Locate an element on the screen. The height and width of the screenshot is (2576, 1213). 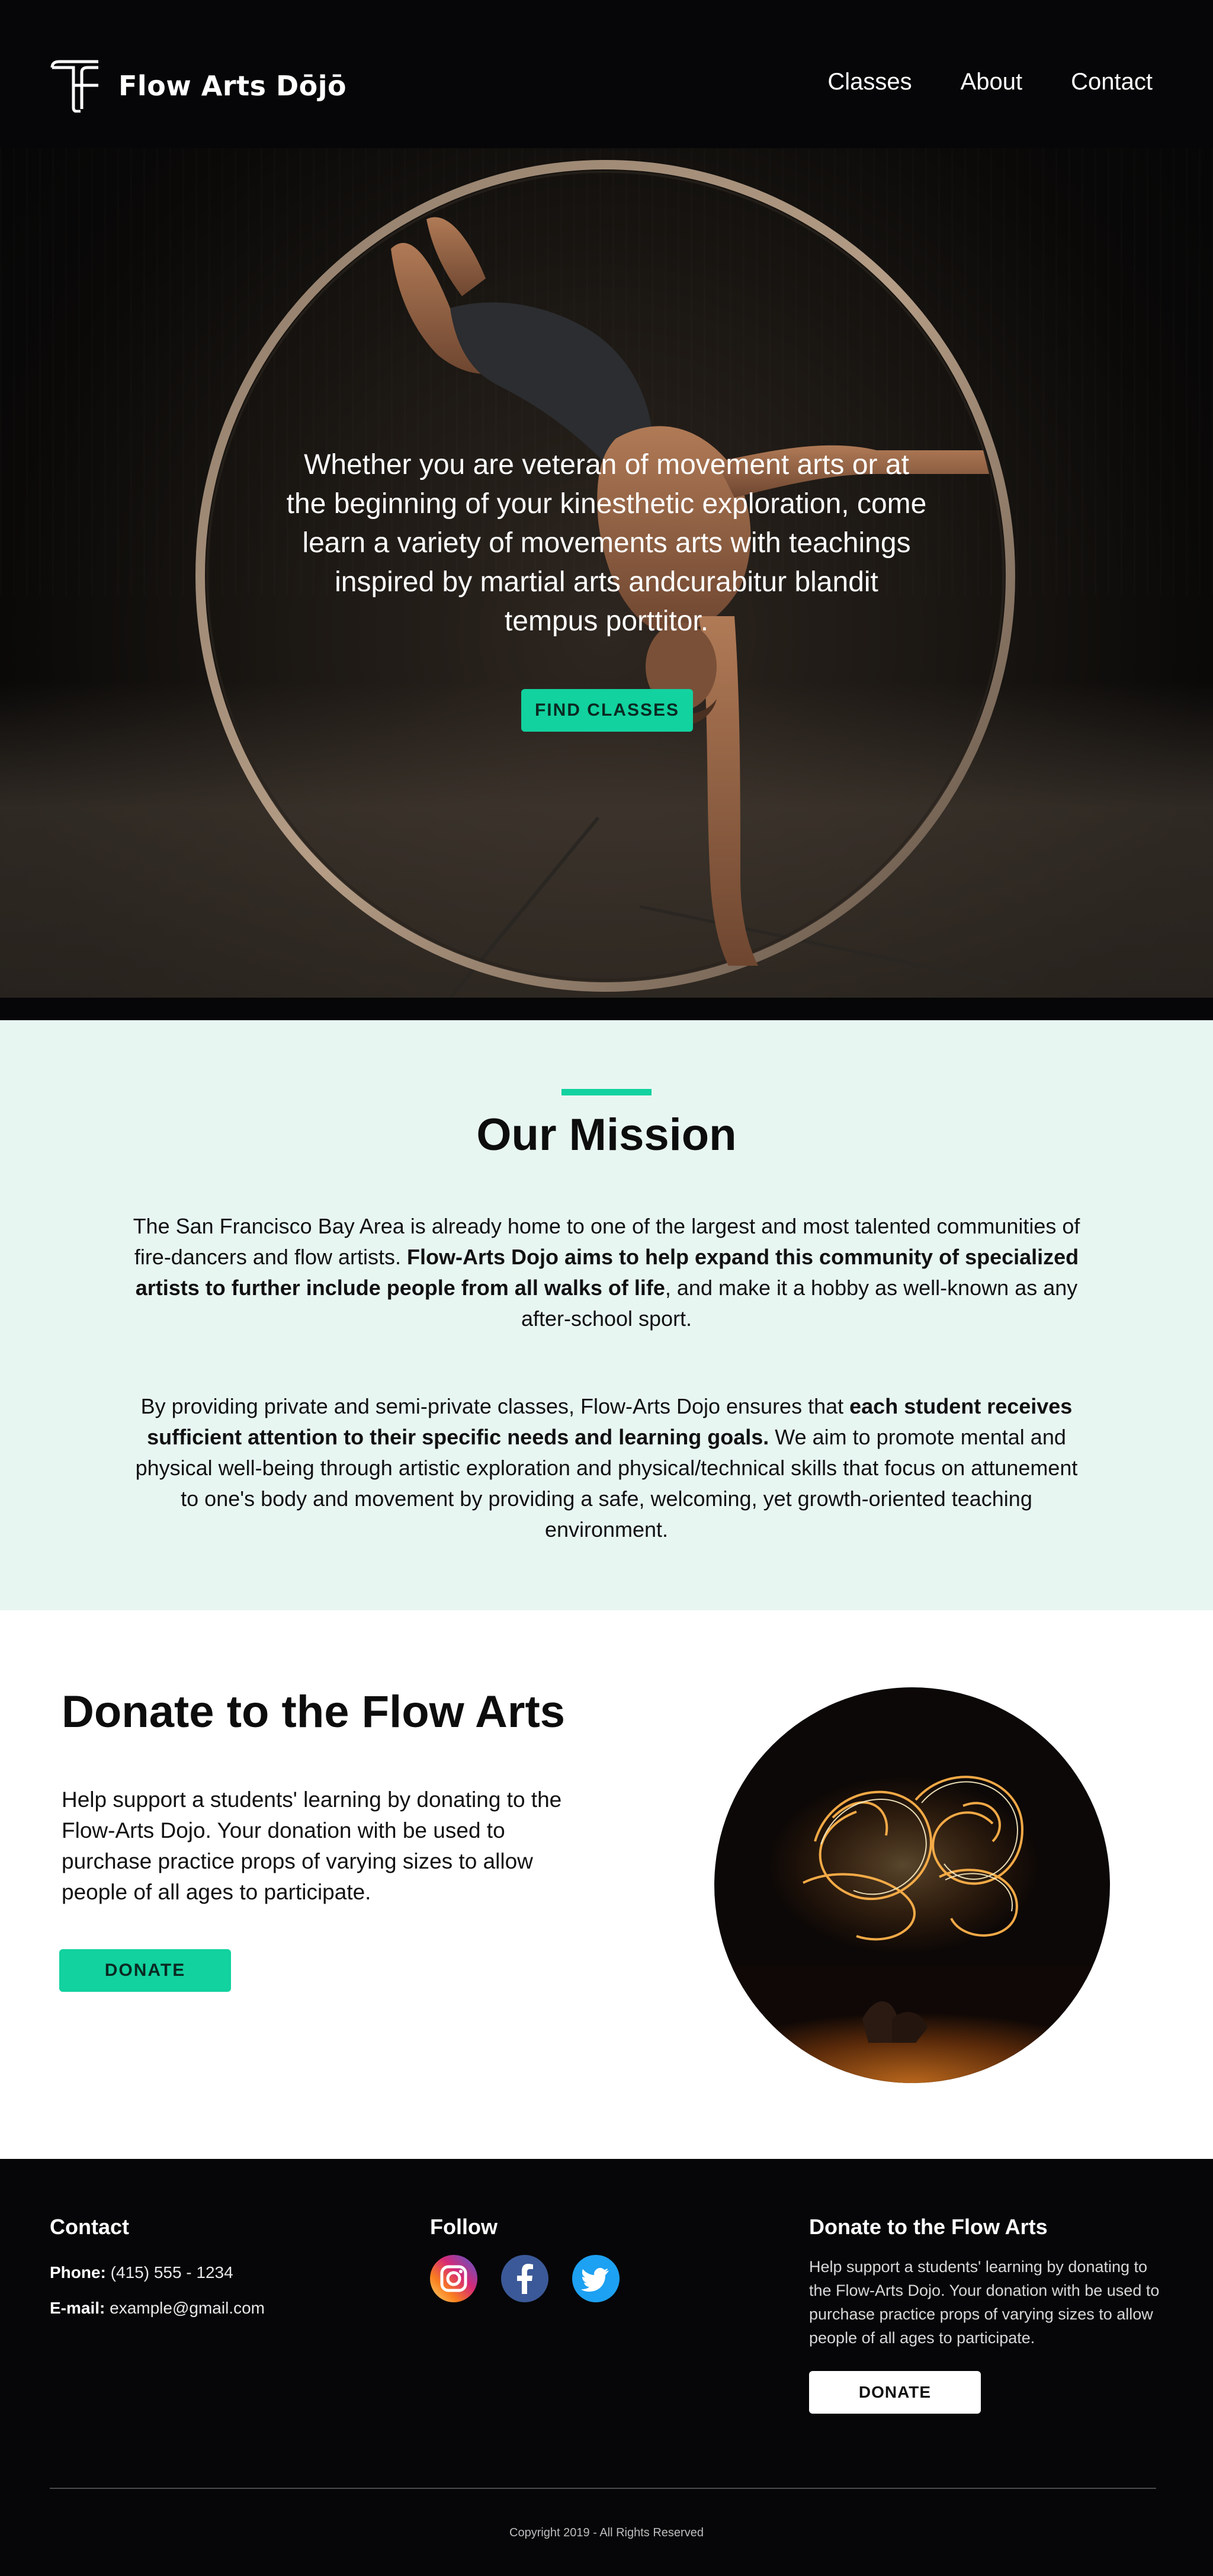
site-header: Flow Arts Dōjō Classes About Contact is located at coordinates (606, 74).